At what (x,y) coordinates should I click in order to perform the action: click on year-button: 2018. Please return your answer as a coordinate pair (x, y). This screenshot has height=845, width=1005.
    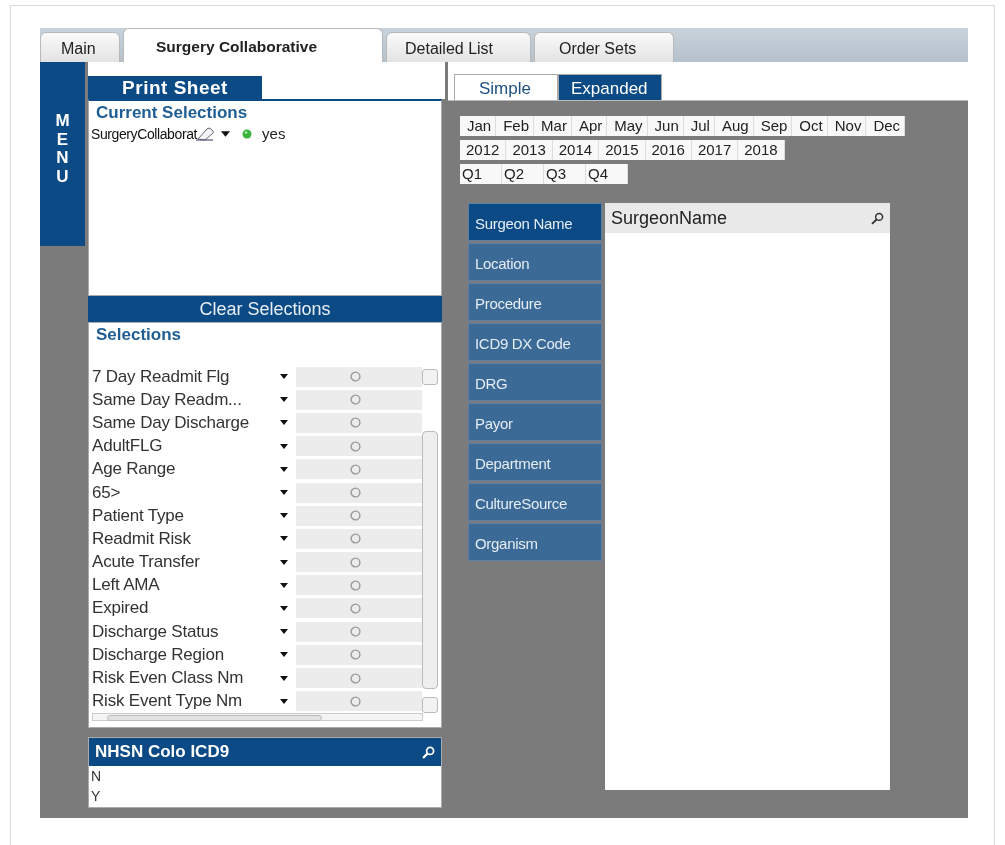
    Looking at the image, I should click on (761, 150).